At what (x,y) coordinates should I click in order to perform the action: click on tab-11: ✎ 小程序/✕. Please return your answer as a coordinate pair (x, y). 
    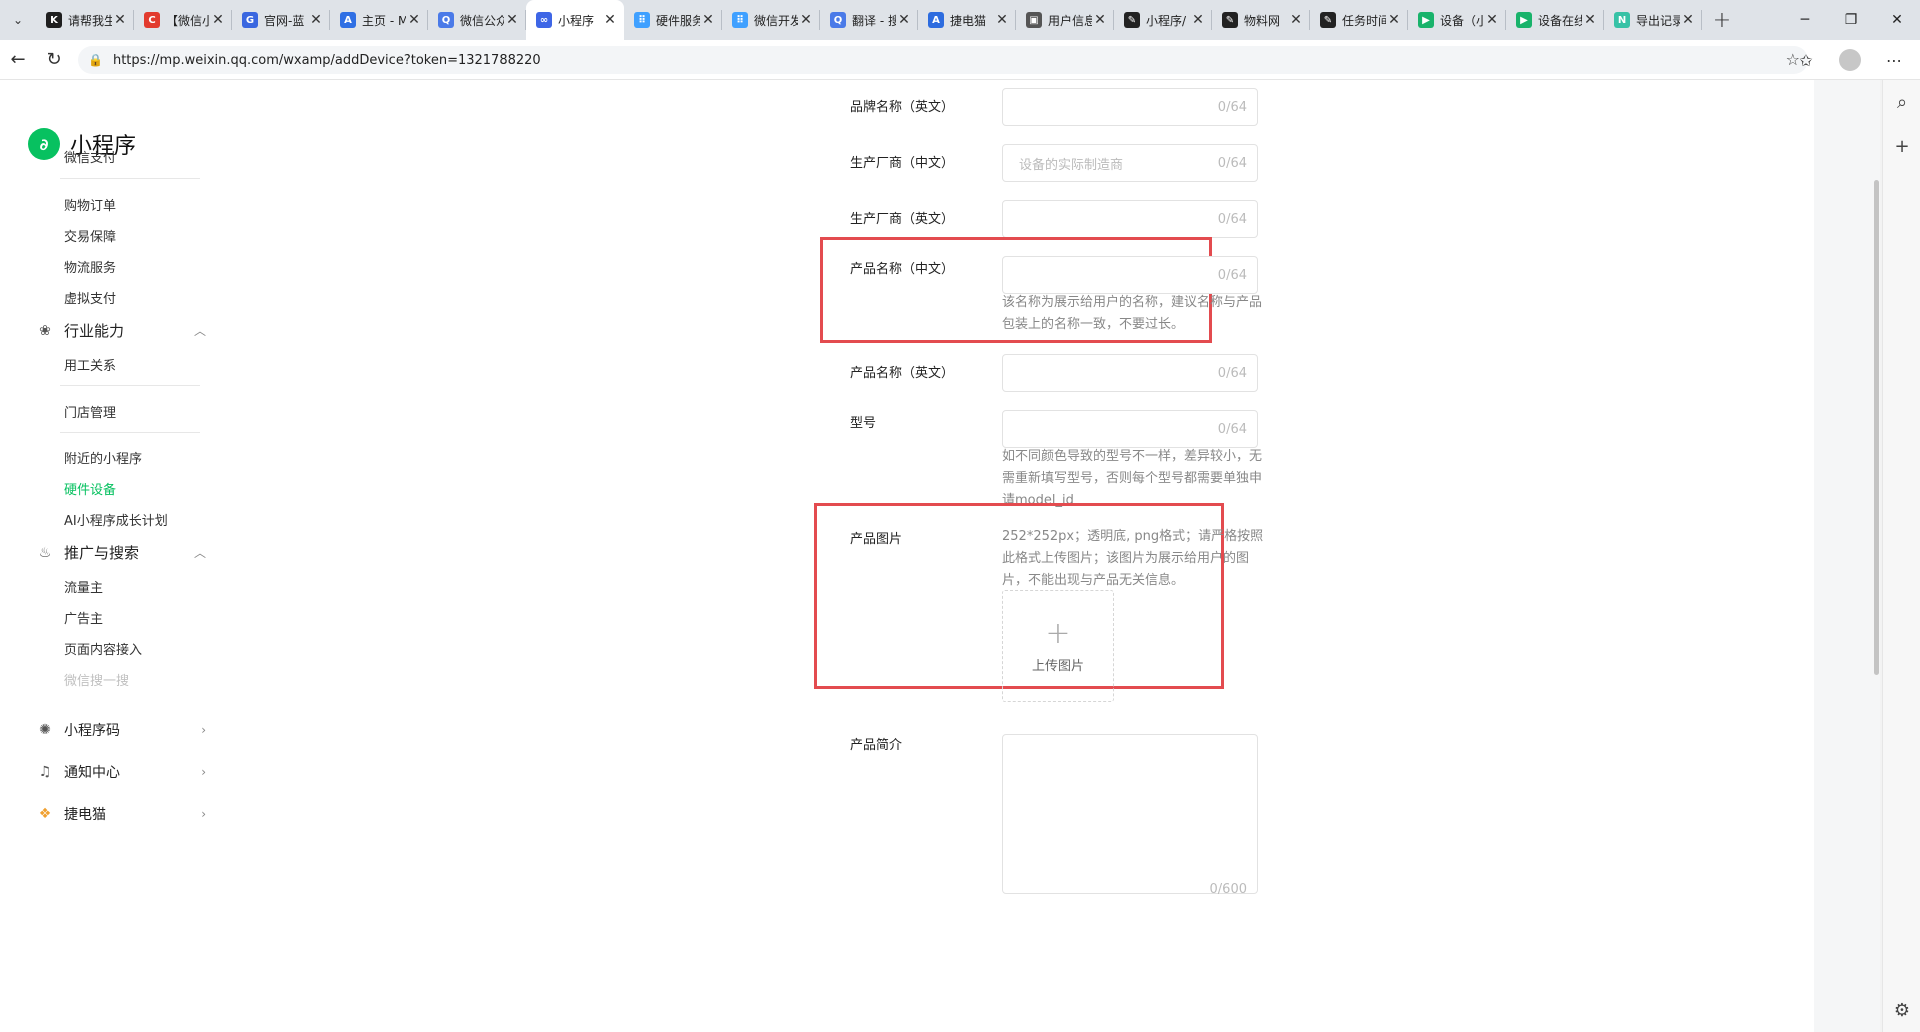
    Looking at the image, I should click on (1163, 20).